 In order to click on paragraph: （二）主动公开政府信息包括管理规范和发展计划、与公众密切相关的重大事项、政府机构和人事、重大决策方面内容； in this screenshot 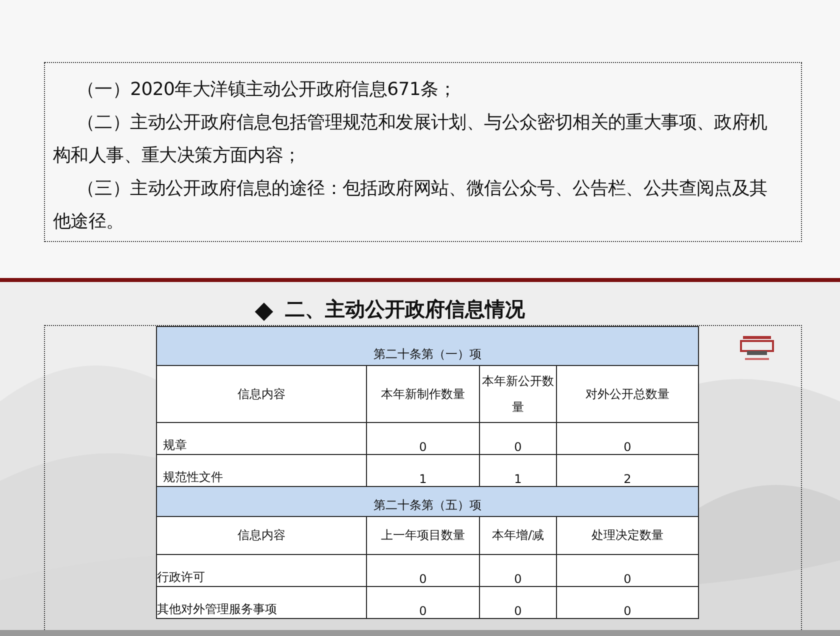, I will do `click(410, 139)`.